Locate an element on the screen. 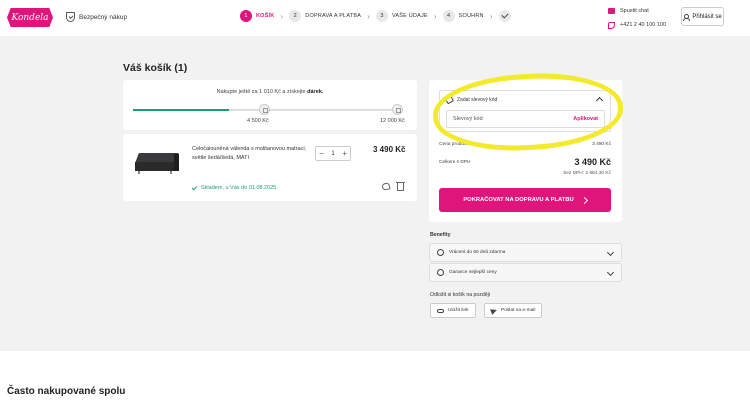  link-icon is located at coordinates (440, 310).